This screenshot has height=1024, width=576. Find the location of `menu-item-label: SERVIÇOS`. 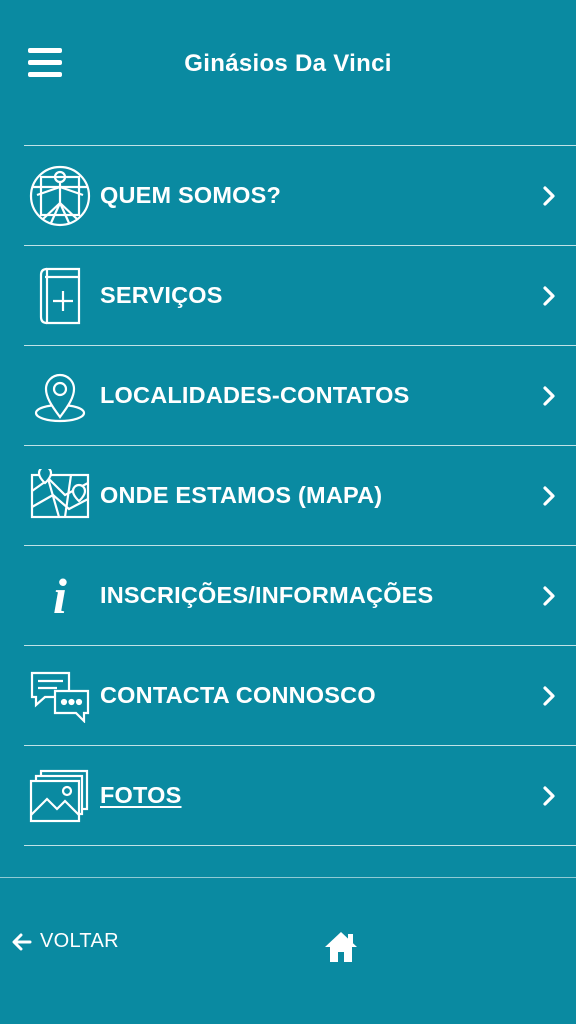

menu-item-label: SERVIÇOS is located at coordinates (161, 295).